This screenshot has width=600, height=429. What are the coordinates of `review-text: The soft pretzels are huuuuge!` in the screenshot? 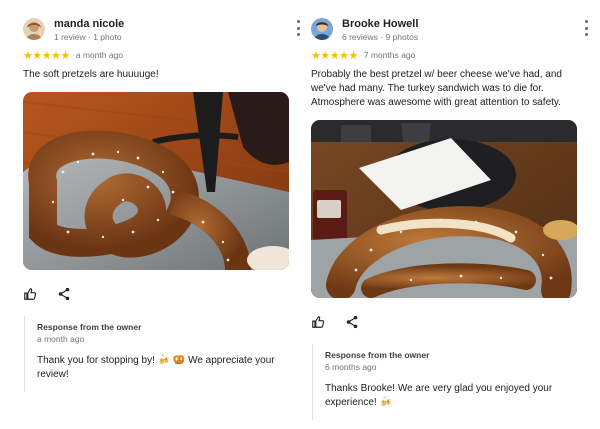 It's located at (91, 74).